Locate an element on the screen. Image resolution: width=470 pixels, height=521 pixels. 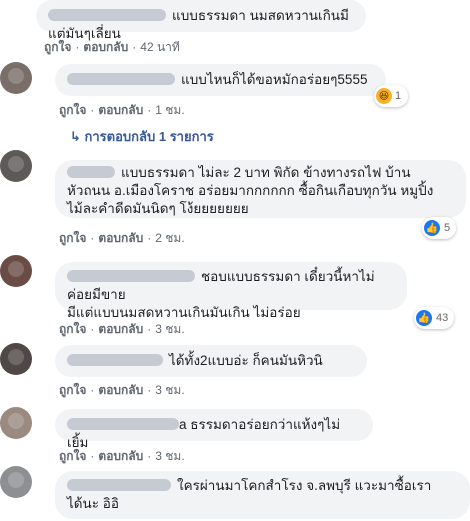
timestamp: 42 นาที is located at coordinates (160, 47).